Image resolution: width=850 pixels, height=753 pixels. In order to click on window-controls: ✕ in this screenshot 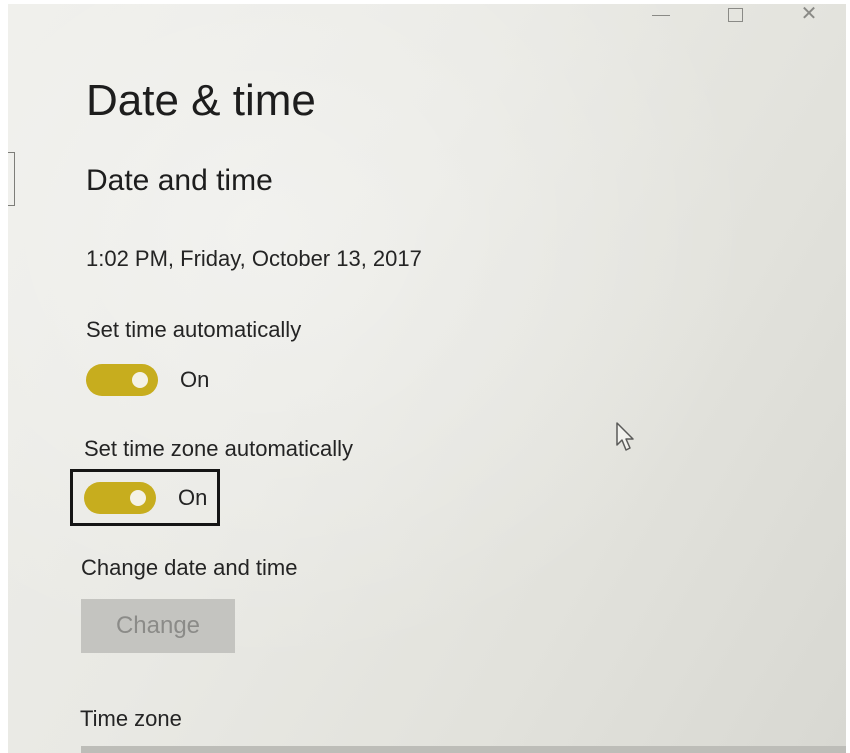, I will do `click(735, 18)`.